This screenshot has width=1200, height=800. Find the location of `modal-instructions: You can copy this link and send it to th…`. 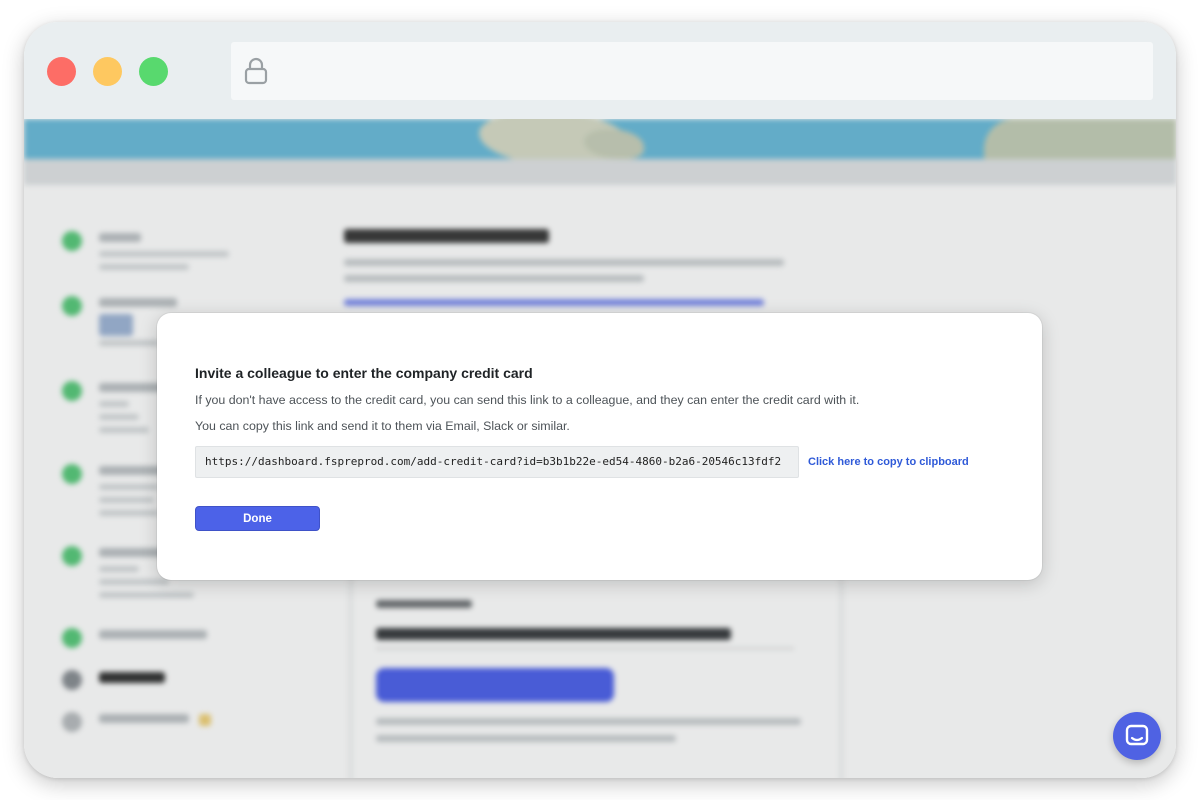

modal-instructions: You can copy this link and send it to th… is located at coordinates (382, 426).